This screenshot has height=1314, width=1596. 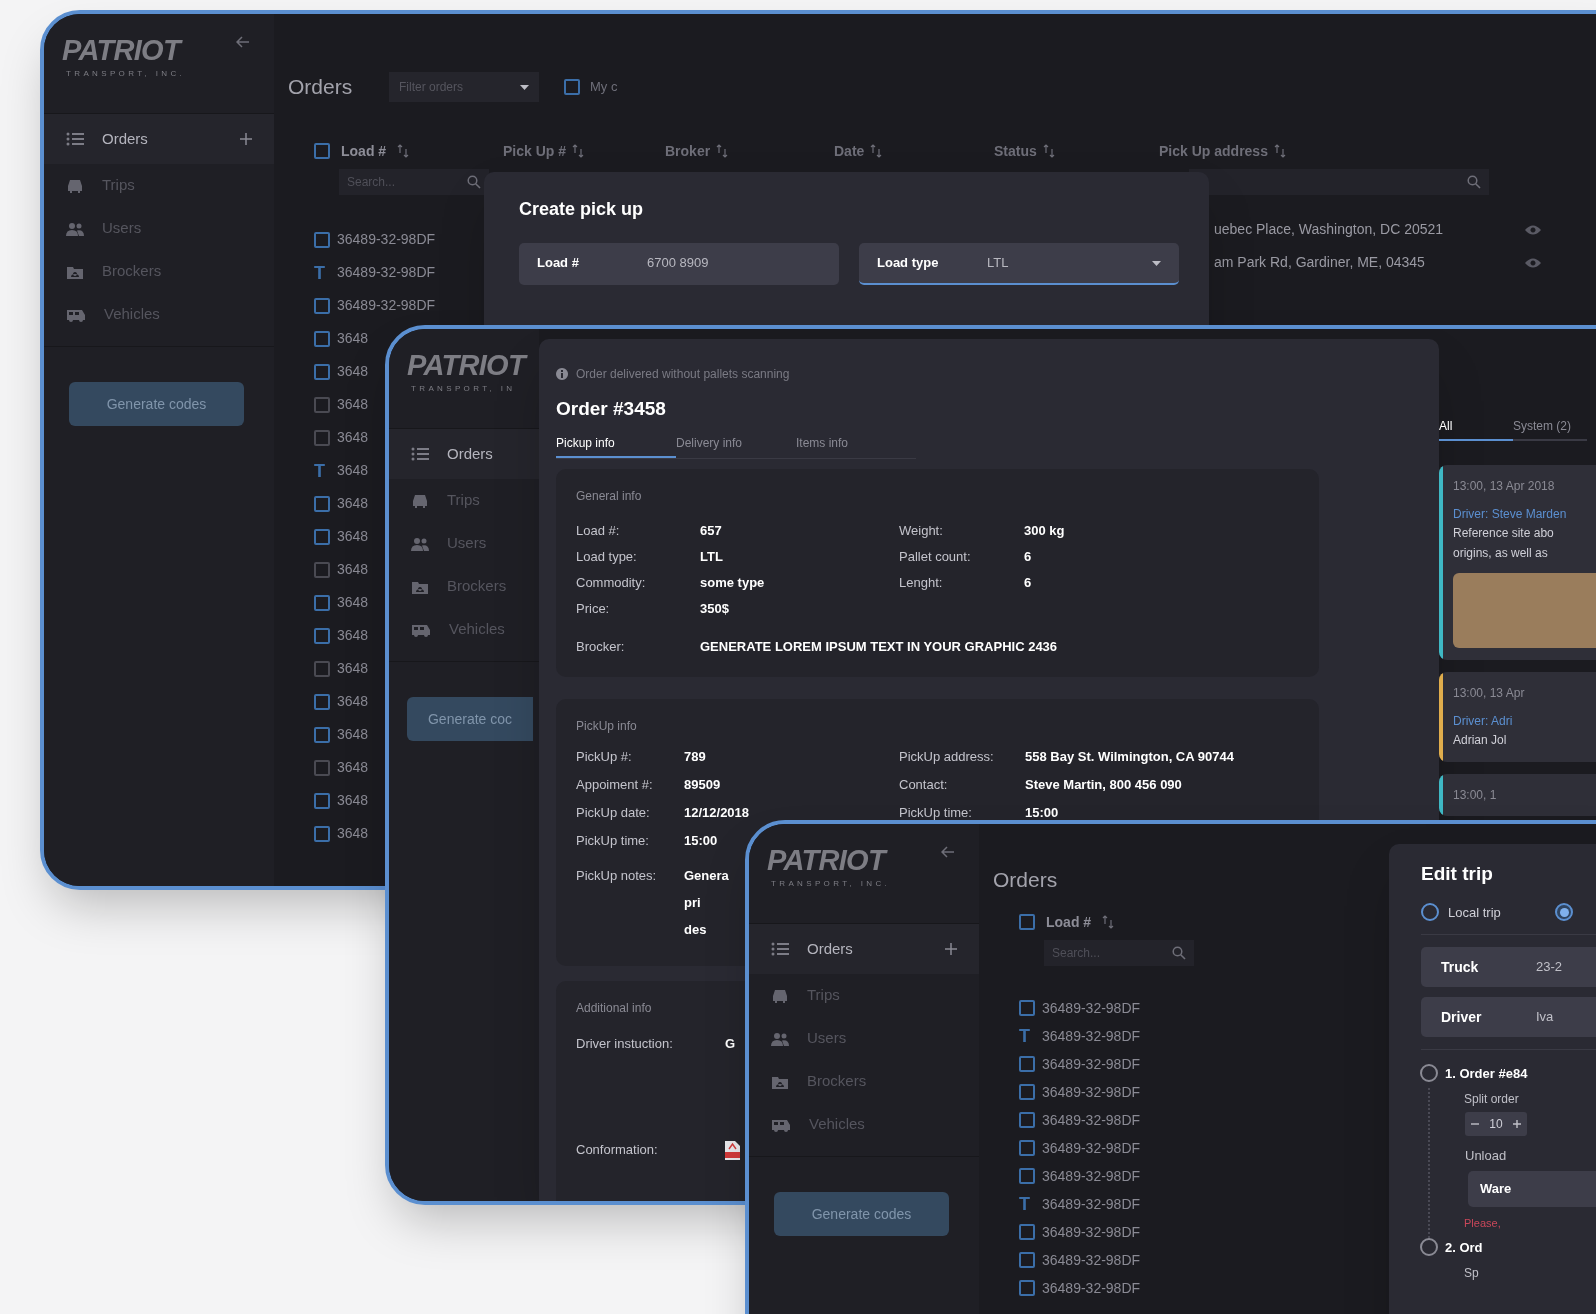 I want to click on sort-icon, so click(x=578, y=151).